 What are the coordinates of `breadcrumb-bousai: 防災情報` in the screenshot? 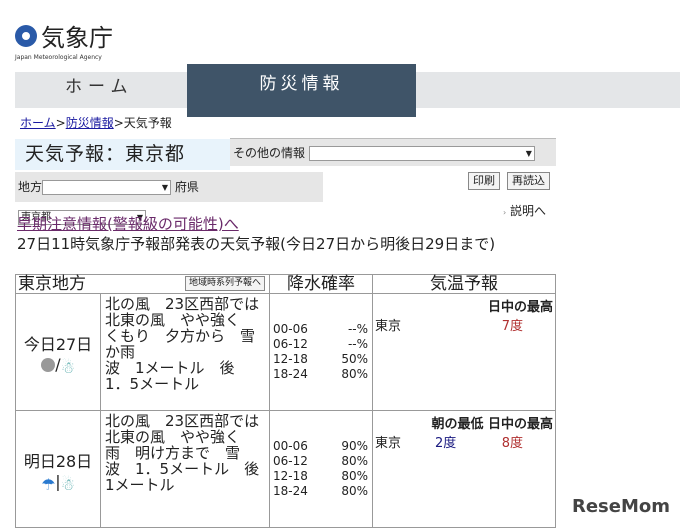 It's located at (90, 123).